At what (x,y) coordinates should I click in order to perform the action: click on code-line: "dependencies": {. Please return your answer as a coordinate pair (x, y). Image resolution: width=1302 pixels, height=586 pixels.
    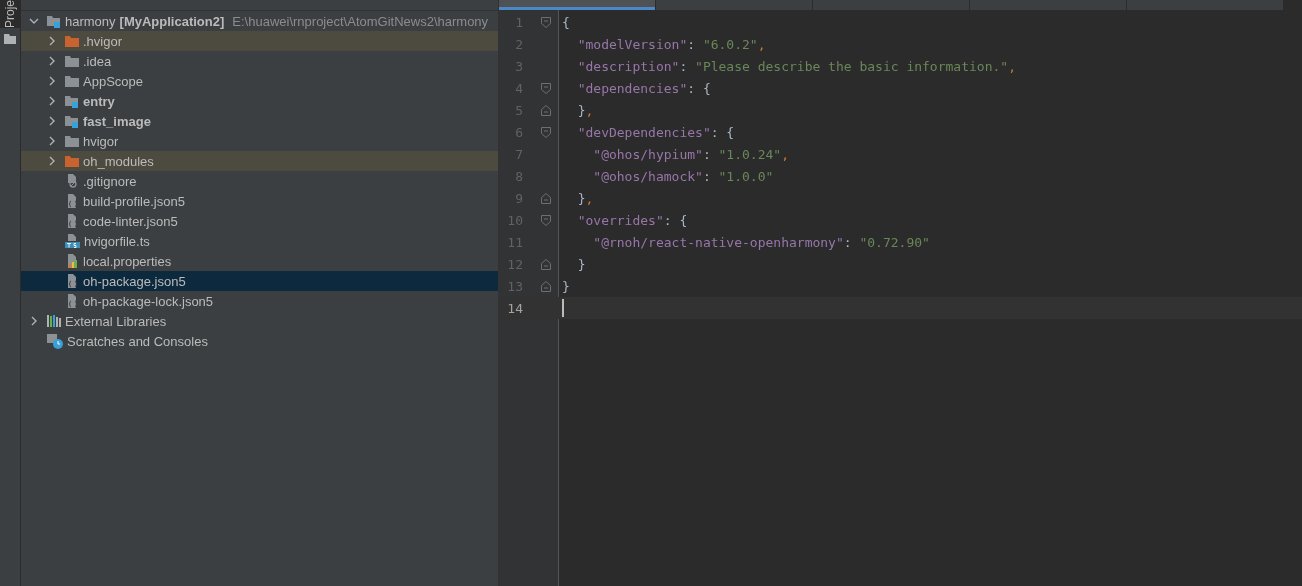
    Looking at the image, I should click on (643, 88).